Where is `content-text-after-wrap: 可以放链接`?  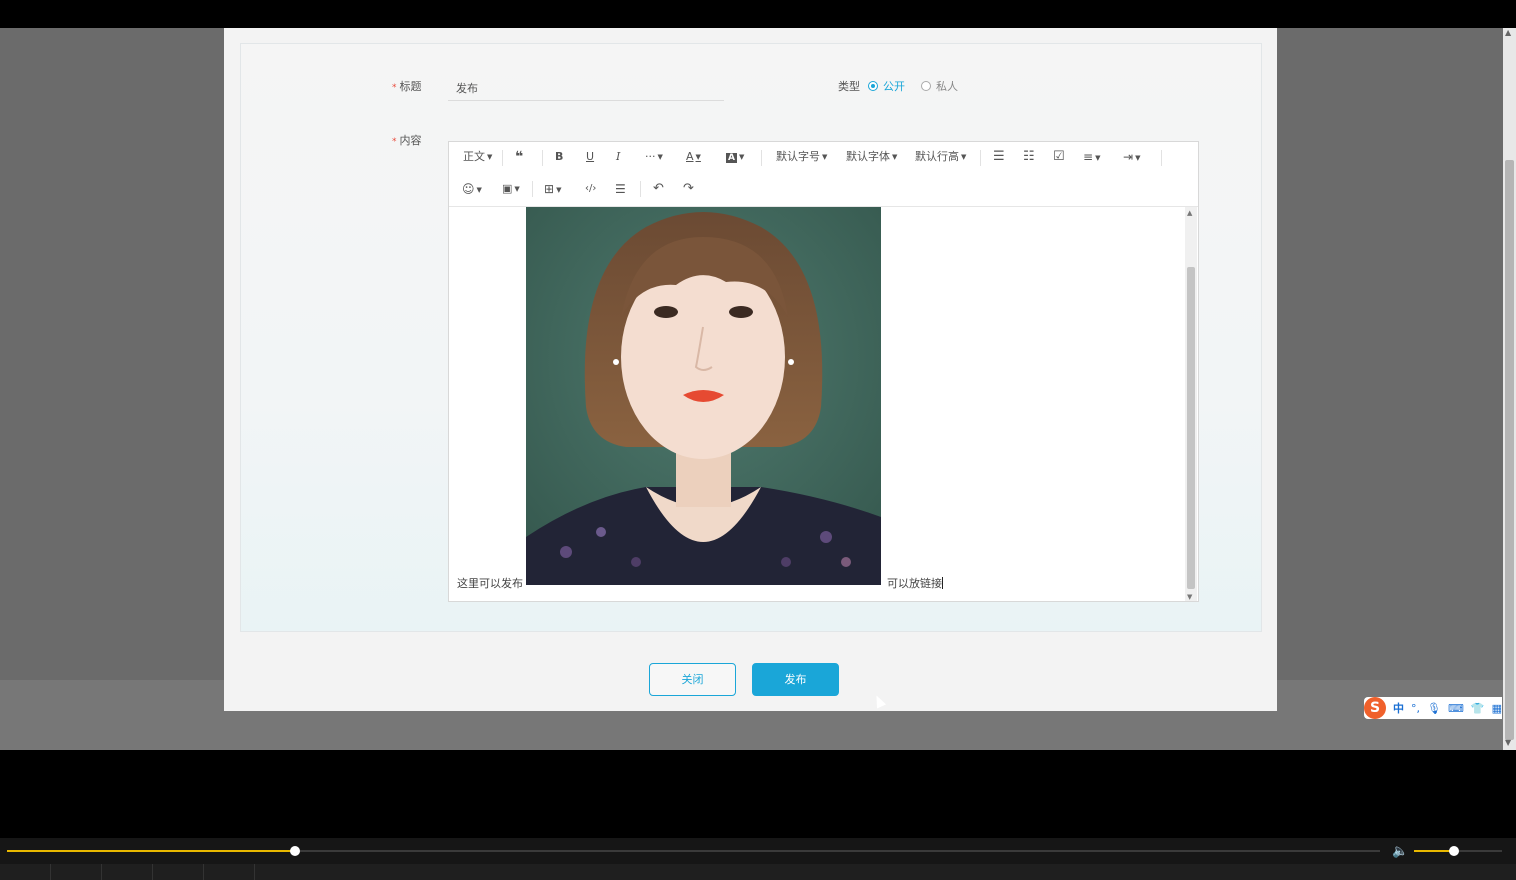
content-text-after-wrap: 可以放链接 is located at coordinates (915, 583).